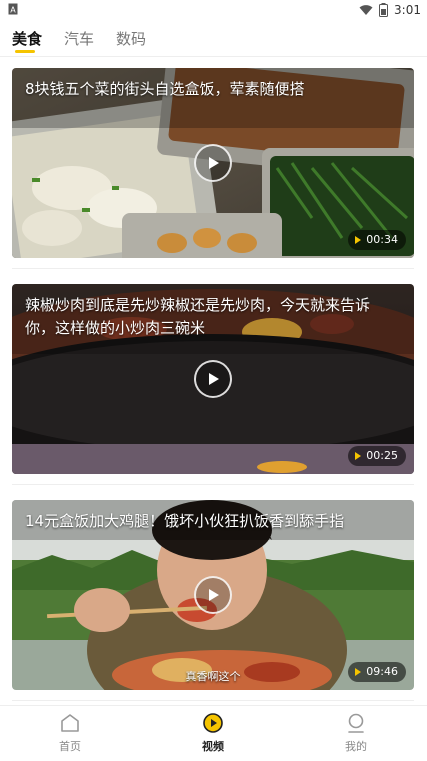 The image size is (427, 761). I want to click on svg-text: A, so click(13, 10).